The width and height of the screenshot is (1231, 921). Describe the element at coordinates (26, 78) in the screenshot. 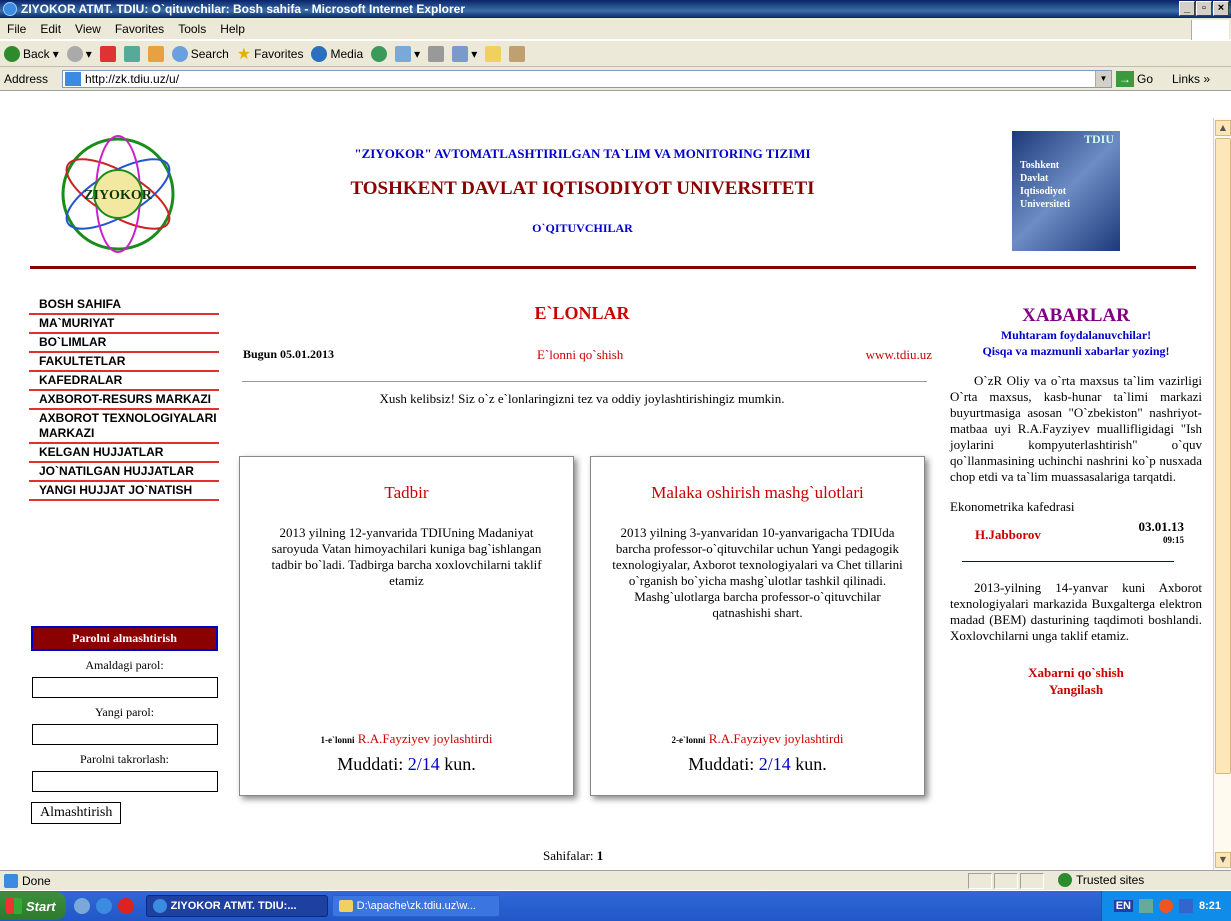

I see `address-label: Address` at that location.